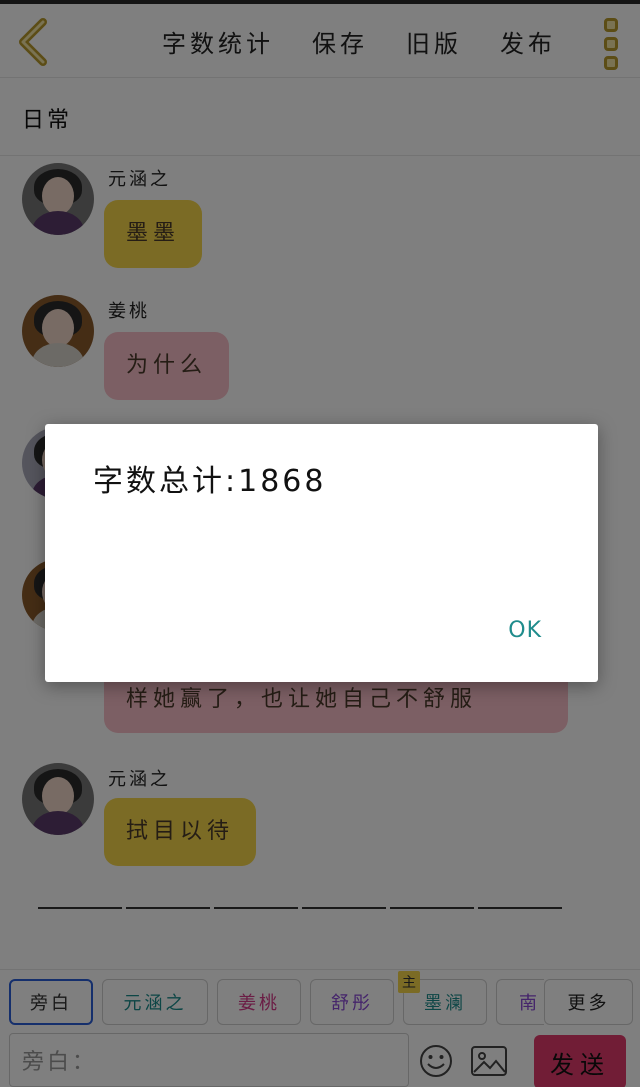  I want to click on ok-button: OK, so click(525, 630).